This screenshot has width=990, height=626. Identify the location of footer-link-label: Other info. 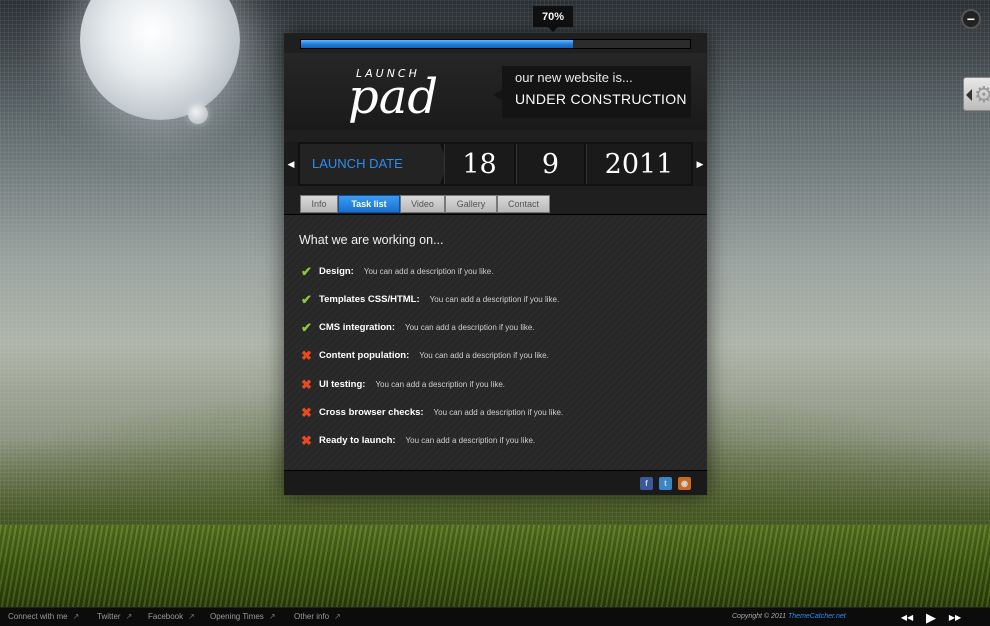
(312, 616).